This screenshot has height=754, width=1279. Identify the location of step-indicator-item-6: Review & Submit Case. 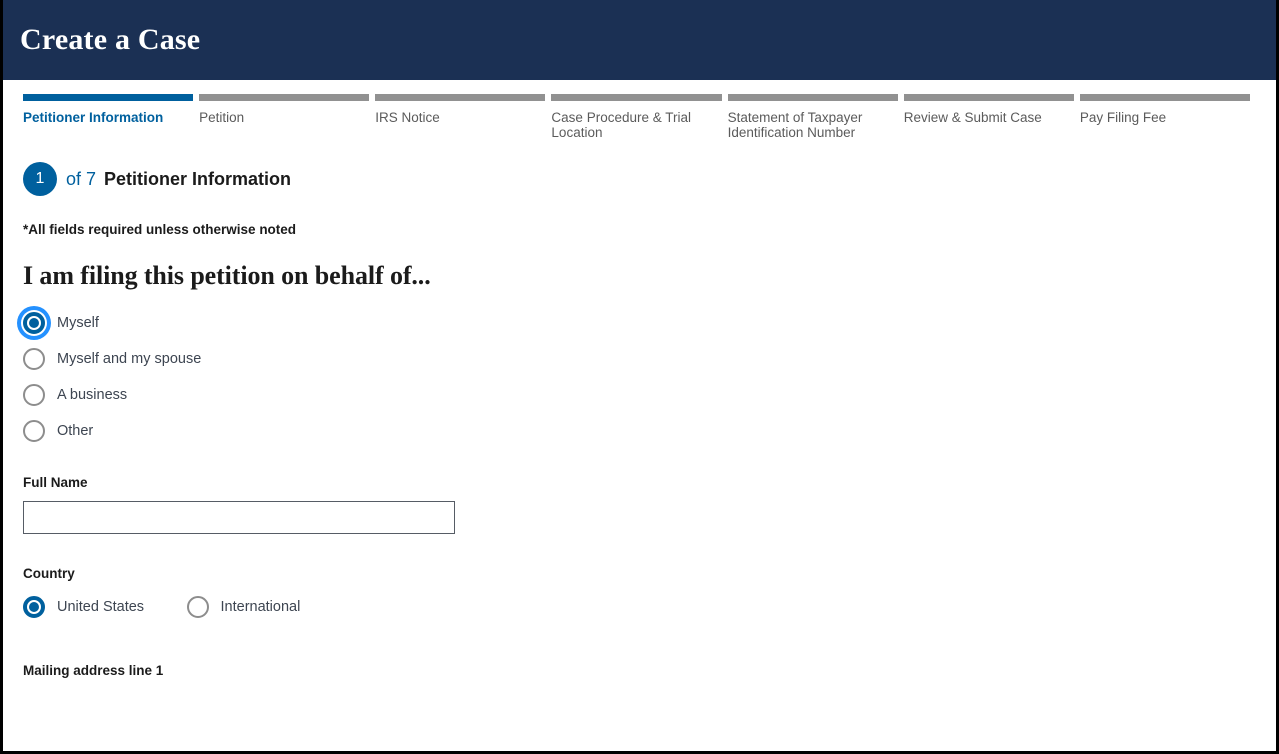
(991, 110).